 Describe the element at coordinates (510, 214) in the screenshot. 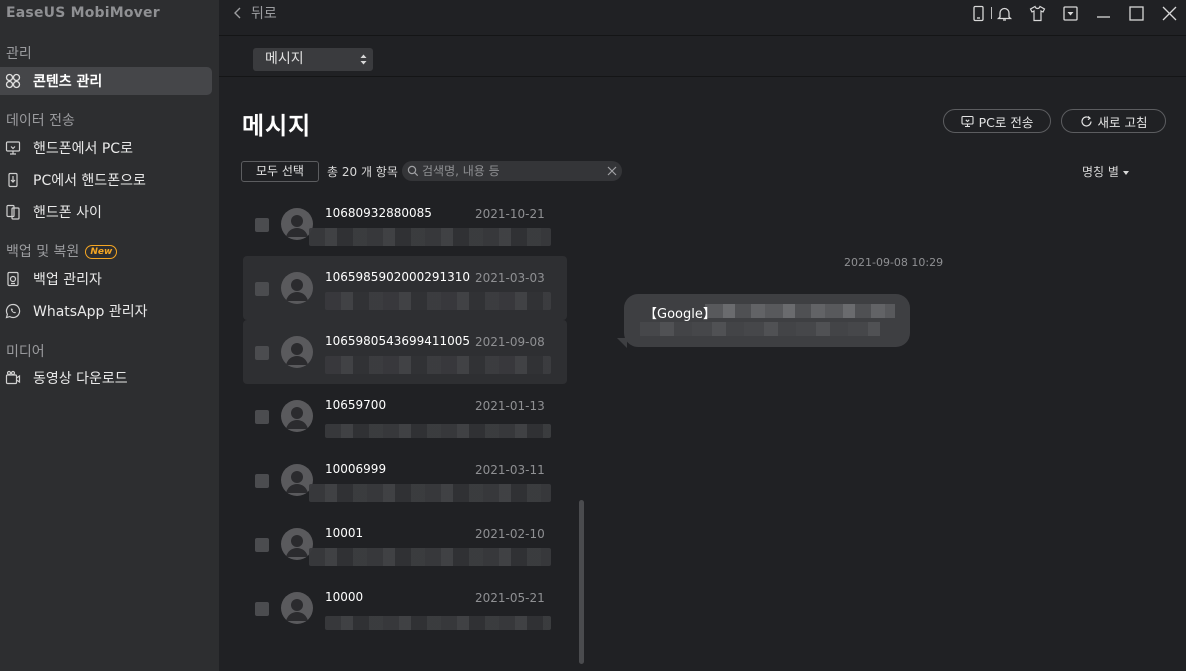

I see `conversation-date: 2021-10-21` at that location.